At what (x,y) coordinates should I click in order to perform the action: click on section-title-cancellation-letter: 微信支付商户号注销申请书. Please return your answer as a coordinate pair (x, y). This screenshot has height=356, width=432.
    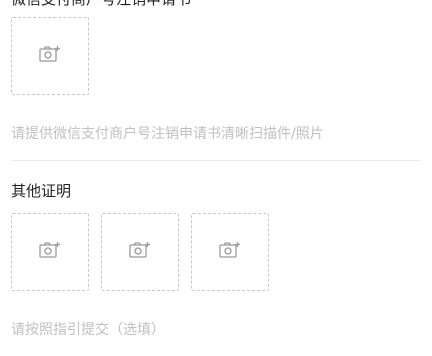
    Looking at the image, I should click on (101, 4).